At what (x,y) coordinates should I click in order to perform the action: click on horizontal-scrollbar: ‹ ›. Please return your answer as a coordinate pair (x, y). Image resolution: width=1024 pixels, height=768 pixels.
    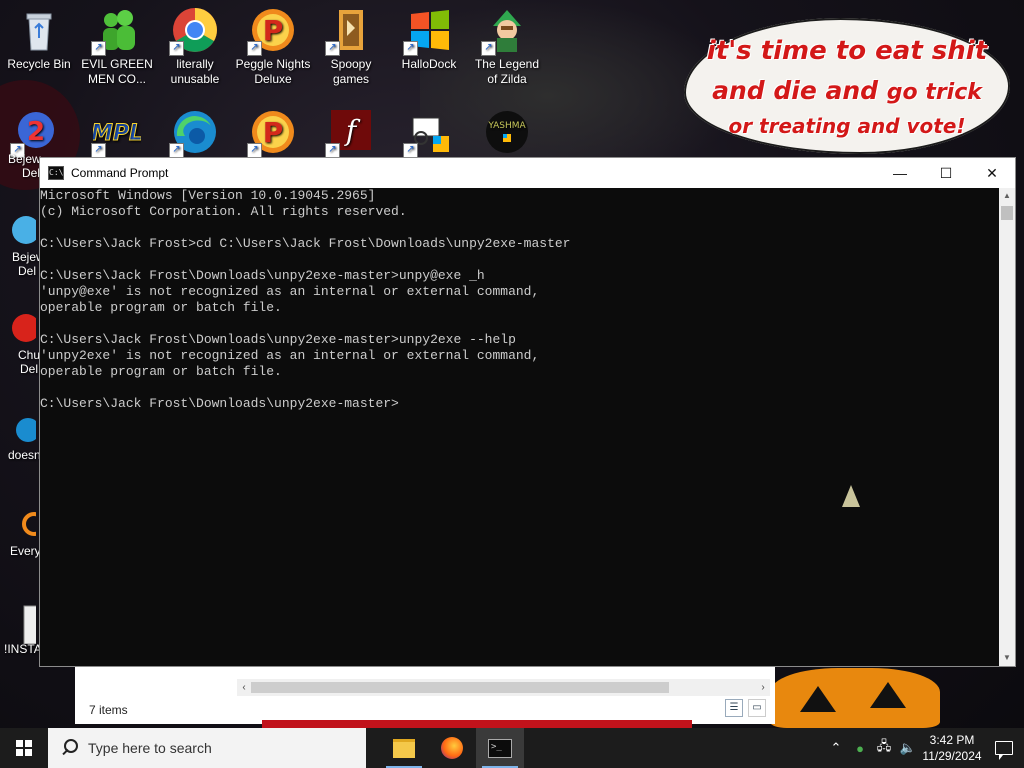
    Looking at the image, I should click on (503, 687).